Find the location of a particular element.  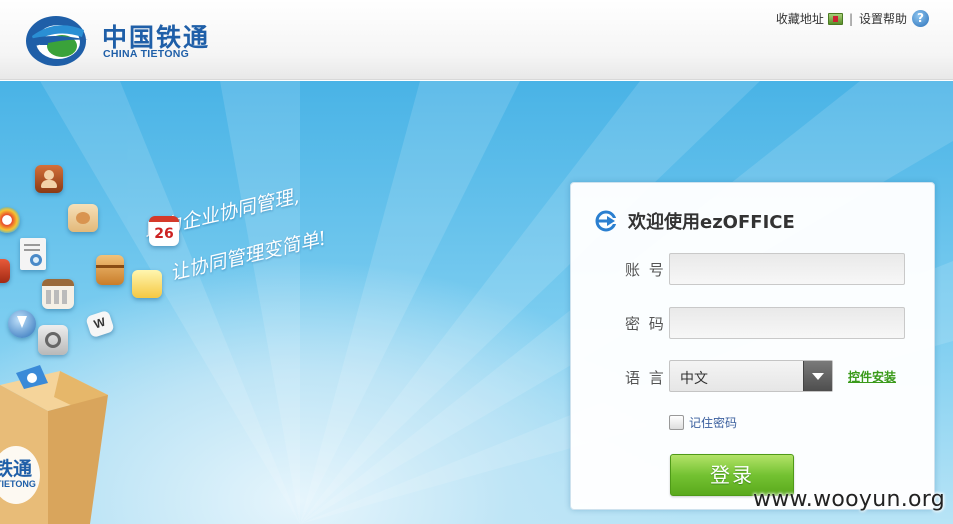

calendar-date: 26 is located at coordinates (164, 234).